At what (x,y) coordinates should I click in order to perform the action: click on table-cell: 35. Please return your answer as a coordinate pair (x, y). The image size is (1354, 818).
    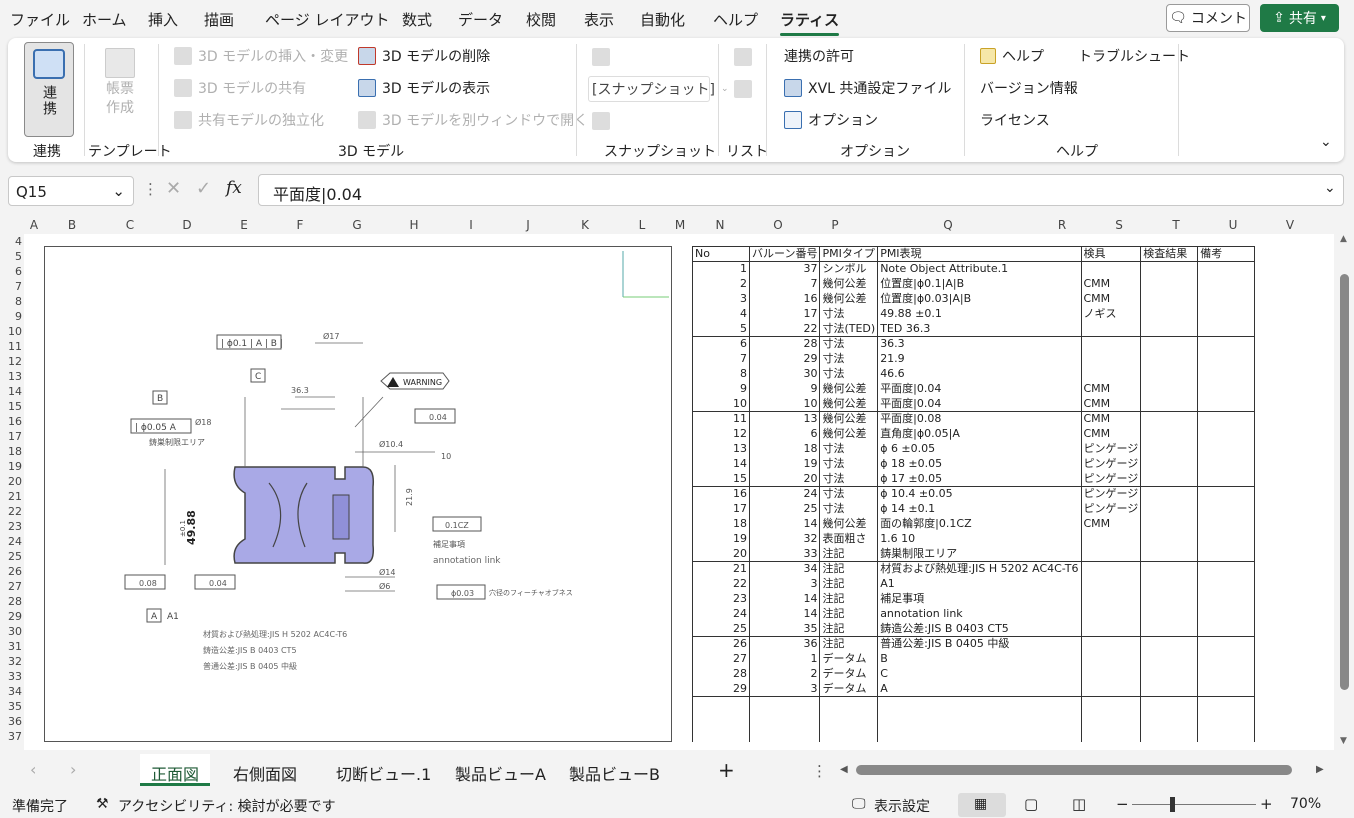
    Looking at the image, I should click on (784, 629).